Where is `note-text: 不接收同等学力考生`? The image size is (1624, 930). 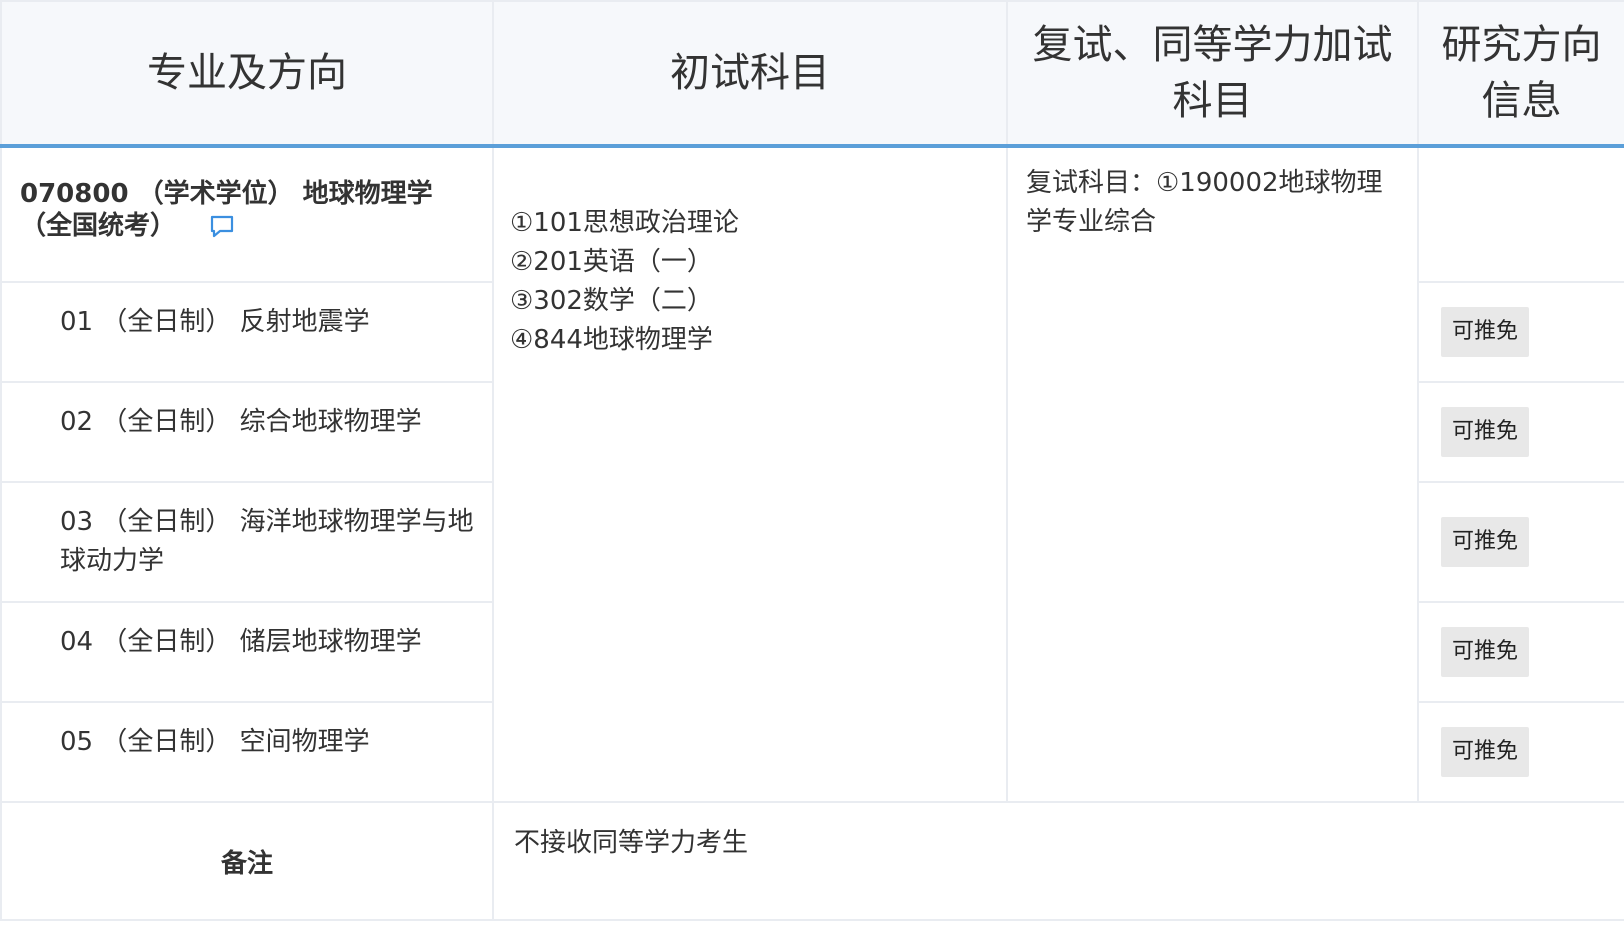 note-text: 不接收同等学力考生 is located at coordinates (1058, 861).